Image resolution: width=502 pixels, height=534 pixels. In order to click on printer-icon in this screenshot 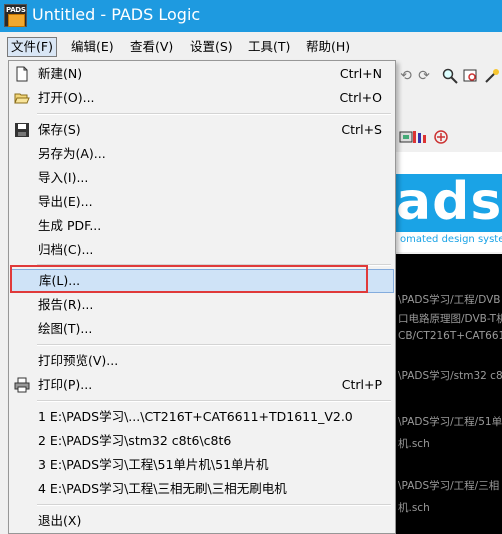, I will do `click(22, 385)`.